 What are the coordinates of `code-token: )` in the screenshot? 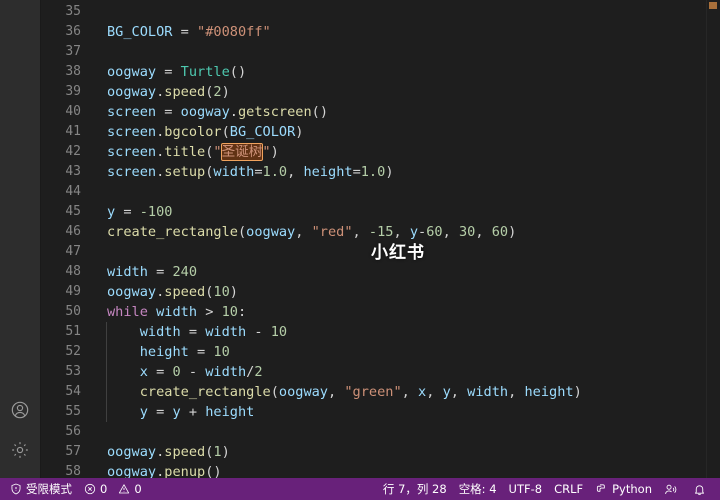 It's located at (299, 132).